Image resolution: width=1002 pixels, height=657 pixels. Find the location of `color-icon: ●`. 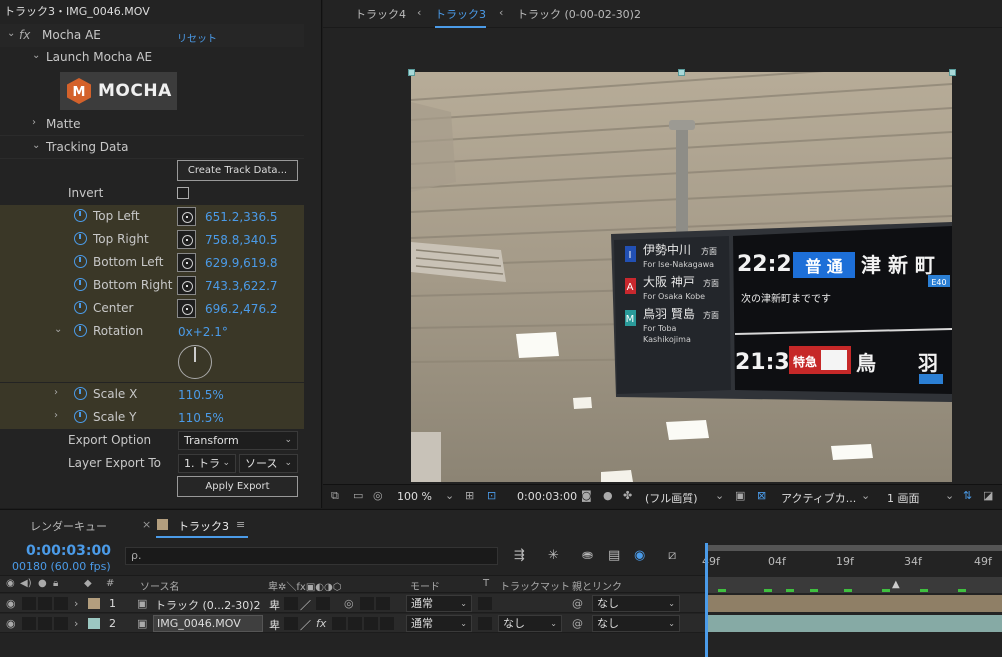

color-icon: ● is located at coordinates (608, 495).